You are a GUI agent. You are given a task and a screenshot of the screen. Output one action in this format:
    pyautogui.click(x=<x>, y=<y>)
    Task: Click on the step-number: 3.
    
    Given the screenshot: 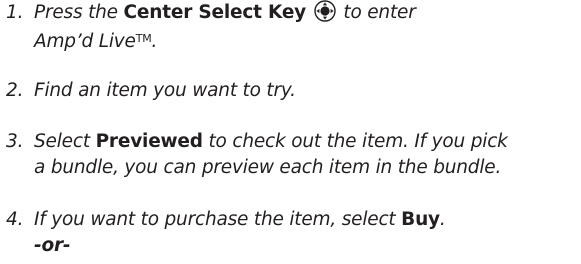 What is the action you would take?
    pyautogui.click(x=15, y=141)
    